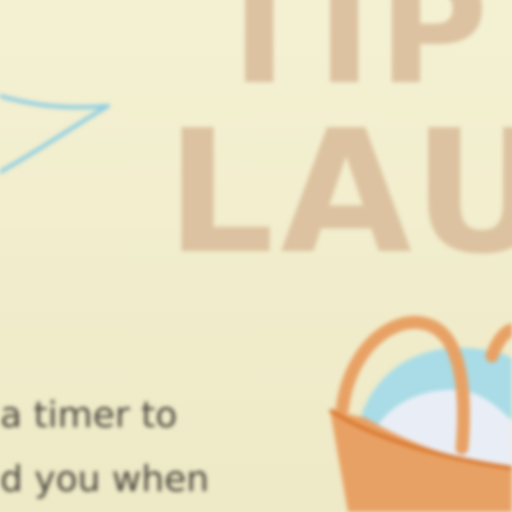 The image size is (512, 512). I want to click on poster-body-line-2: d you when, so click(105, 479).